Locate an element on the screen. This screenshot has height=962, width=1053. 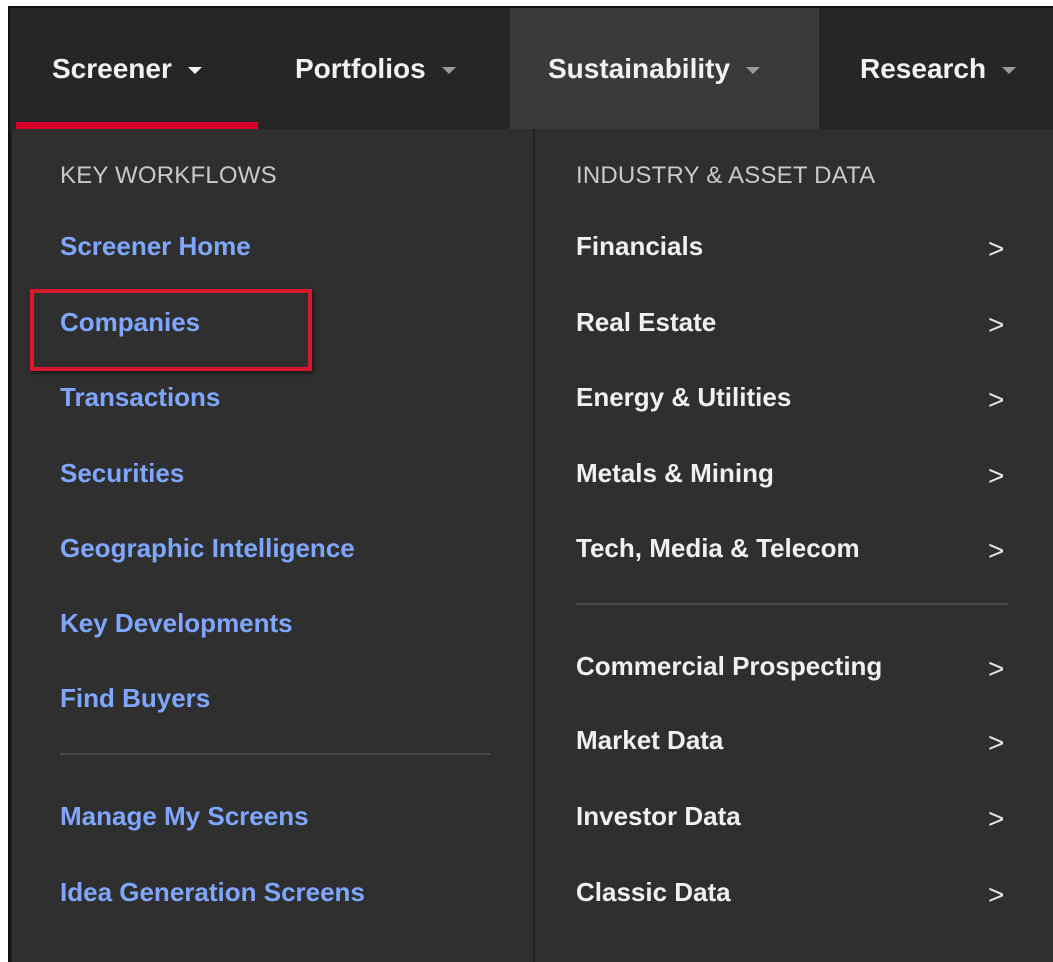
nav-screener-label: Screener is located at coordinates (112, 68).